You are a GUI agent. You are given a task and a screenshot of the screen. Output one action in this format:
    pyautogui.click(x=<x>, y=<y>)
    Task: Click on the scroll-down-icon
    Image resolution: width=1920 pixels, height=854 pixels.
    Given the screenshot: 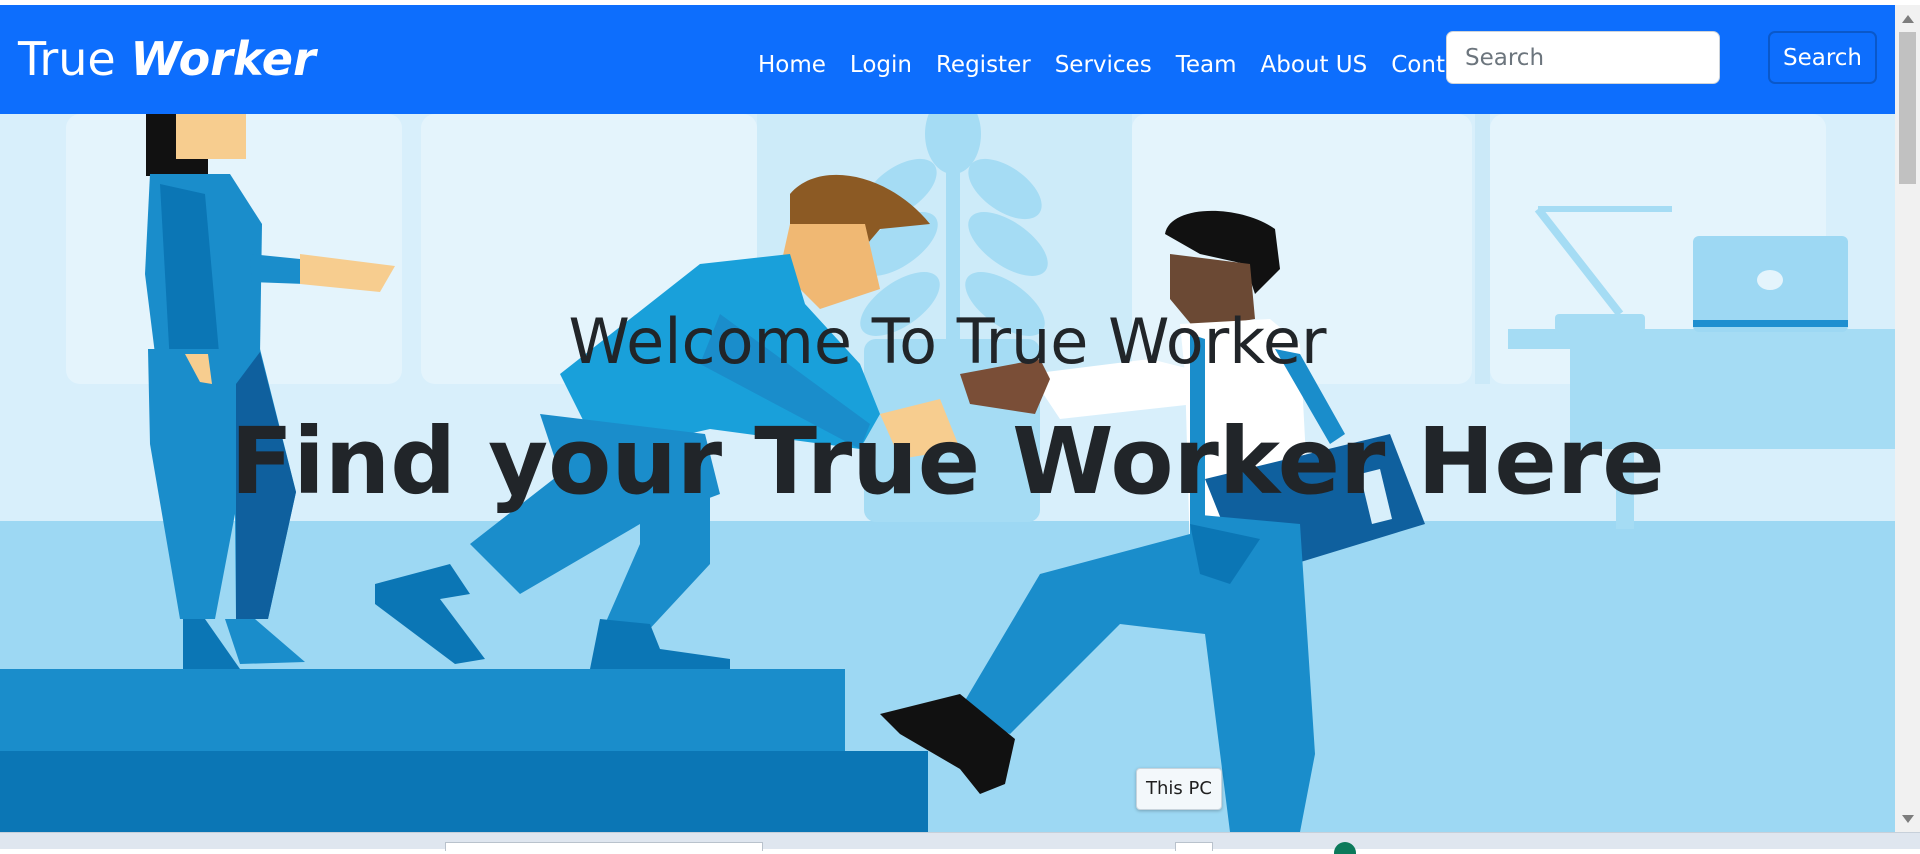 What is the action you would take?
    pyautogui.click(x=1908, y=819)
    